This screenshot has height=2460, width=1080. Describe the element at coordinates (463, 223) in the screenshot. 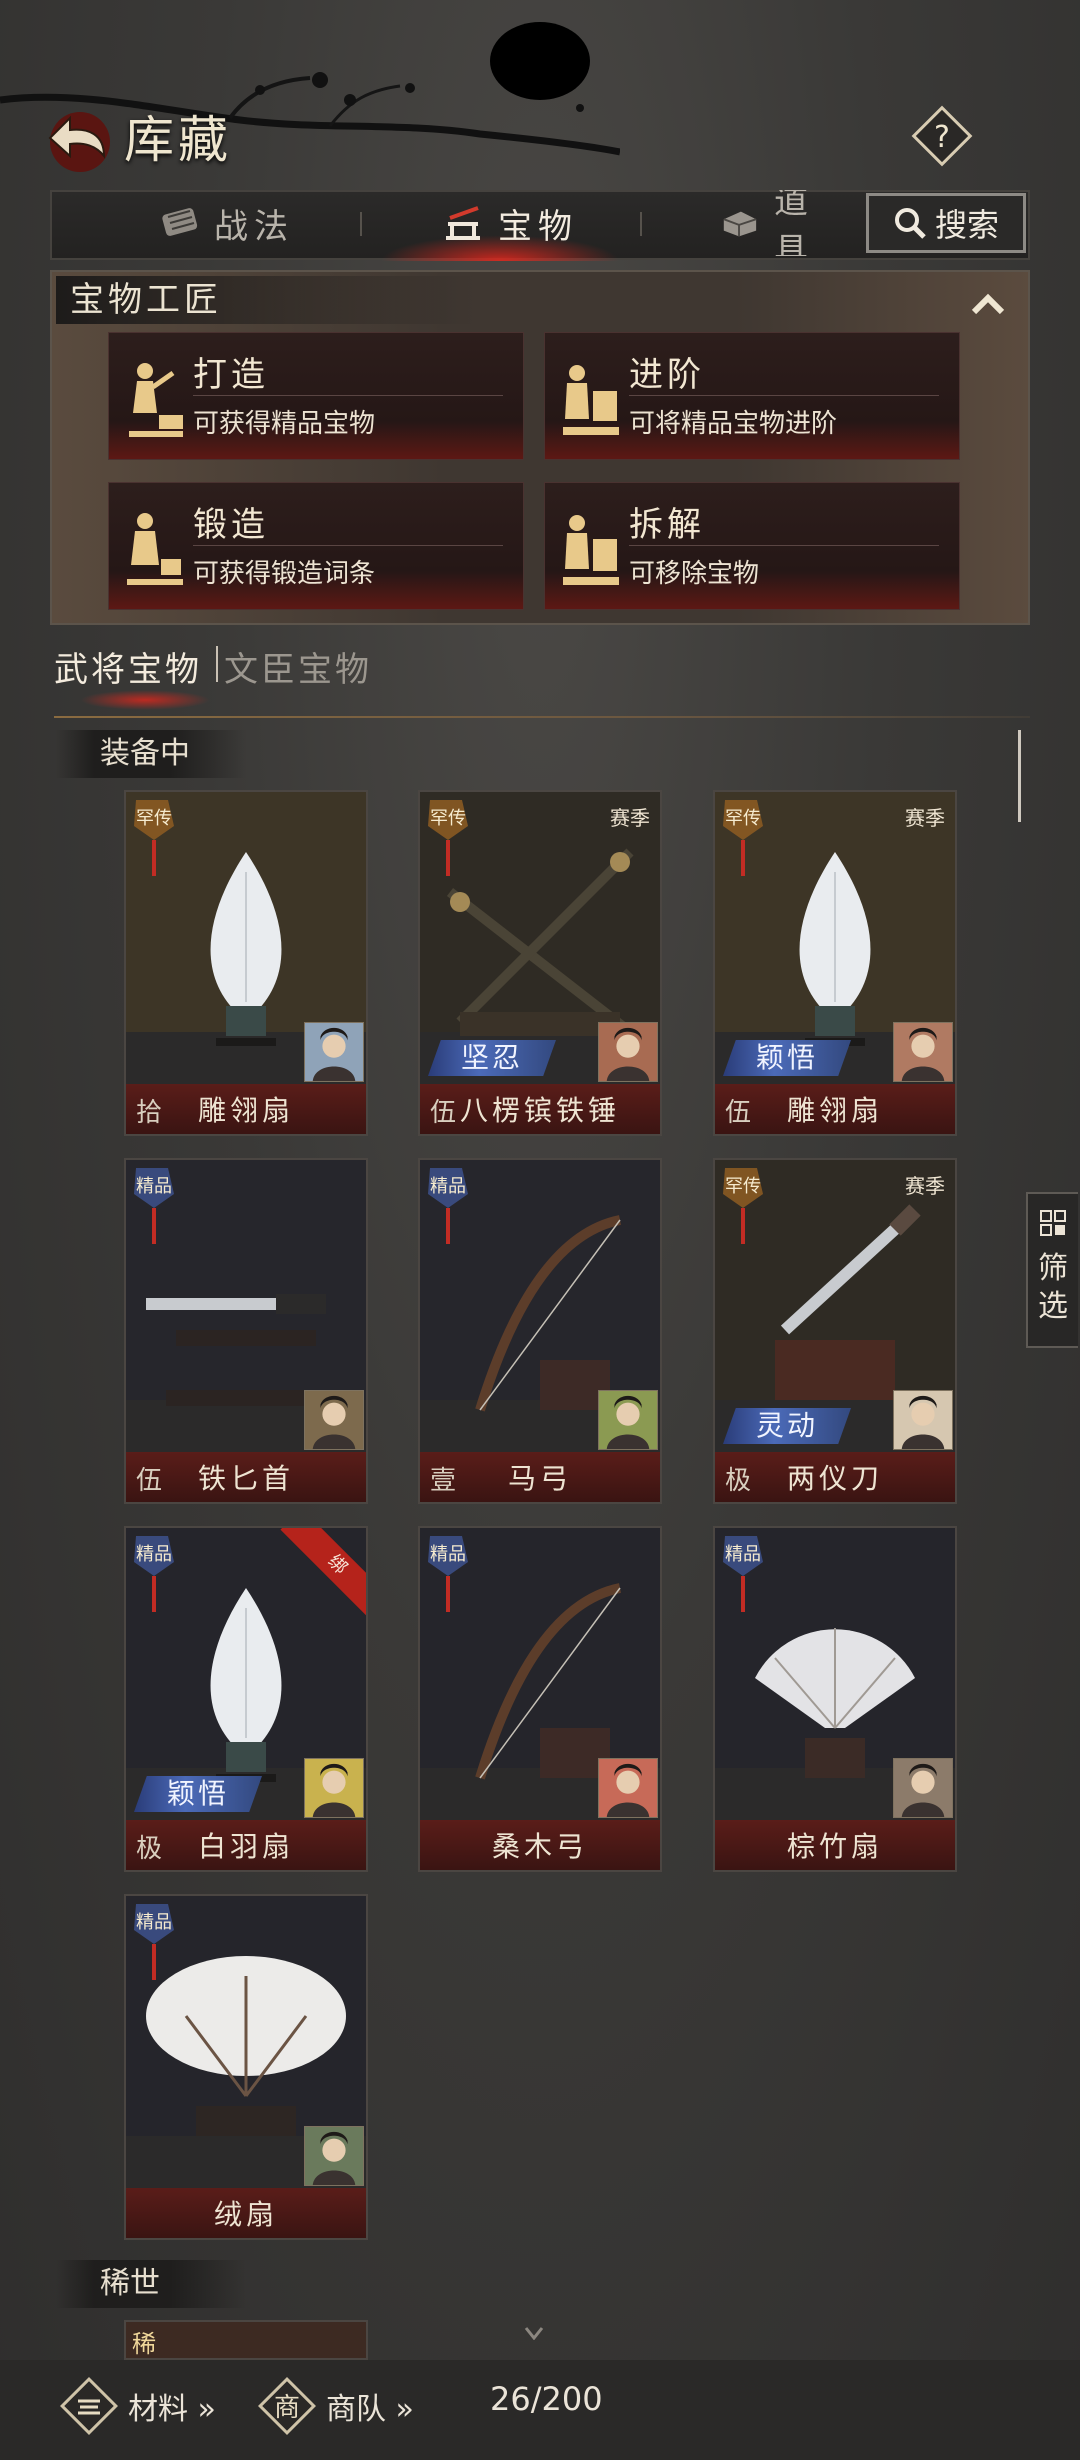

I see `sword-stand-icon` at that location.